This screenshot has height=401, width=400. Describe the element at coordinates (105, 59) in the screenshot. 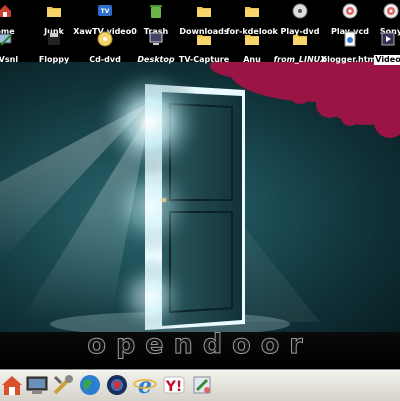

I see `desktop-icon-label: Cd-dvd` at that location.